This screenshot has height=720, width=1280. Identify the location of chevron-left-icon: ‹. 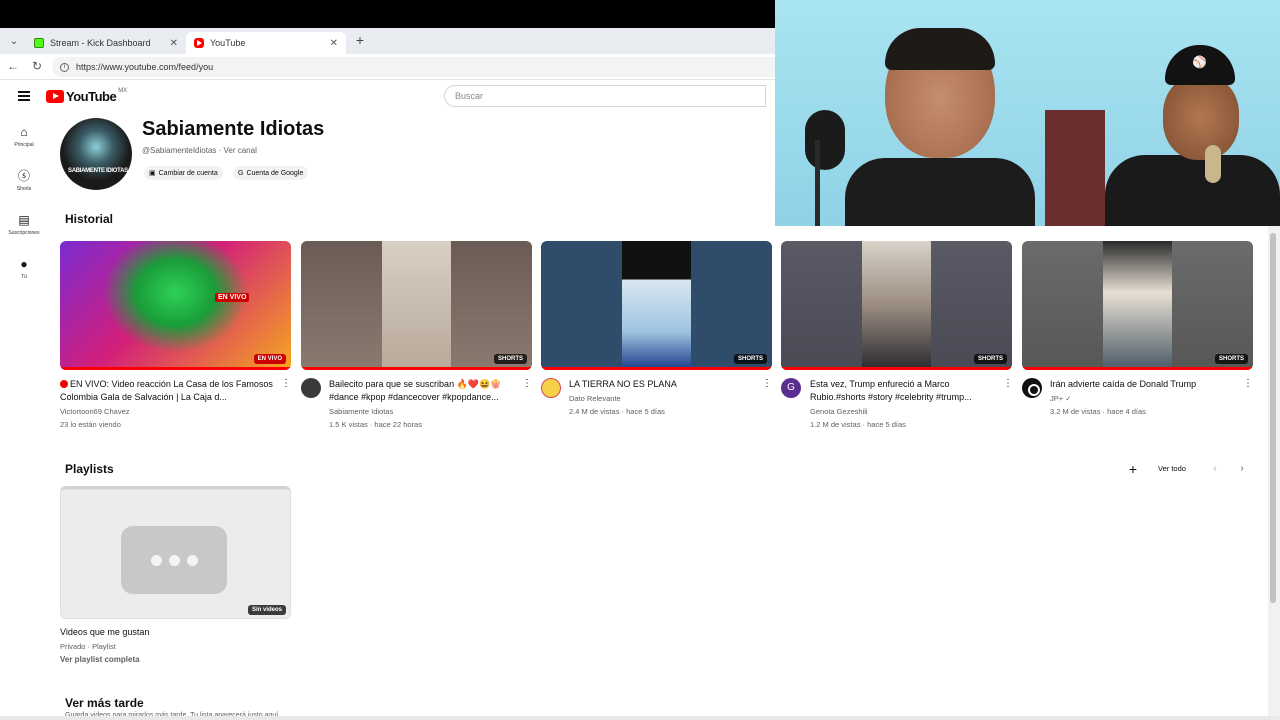
(1215, 469).